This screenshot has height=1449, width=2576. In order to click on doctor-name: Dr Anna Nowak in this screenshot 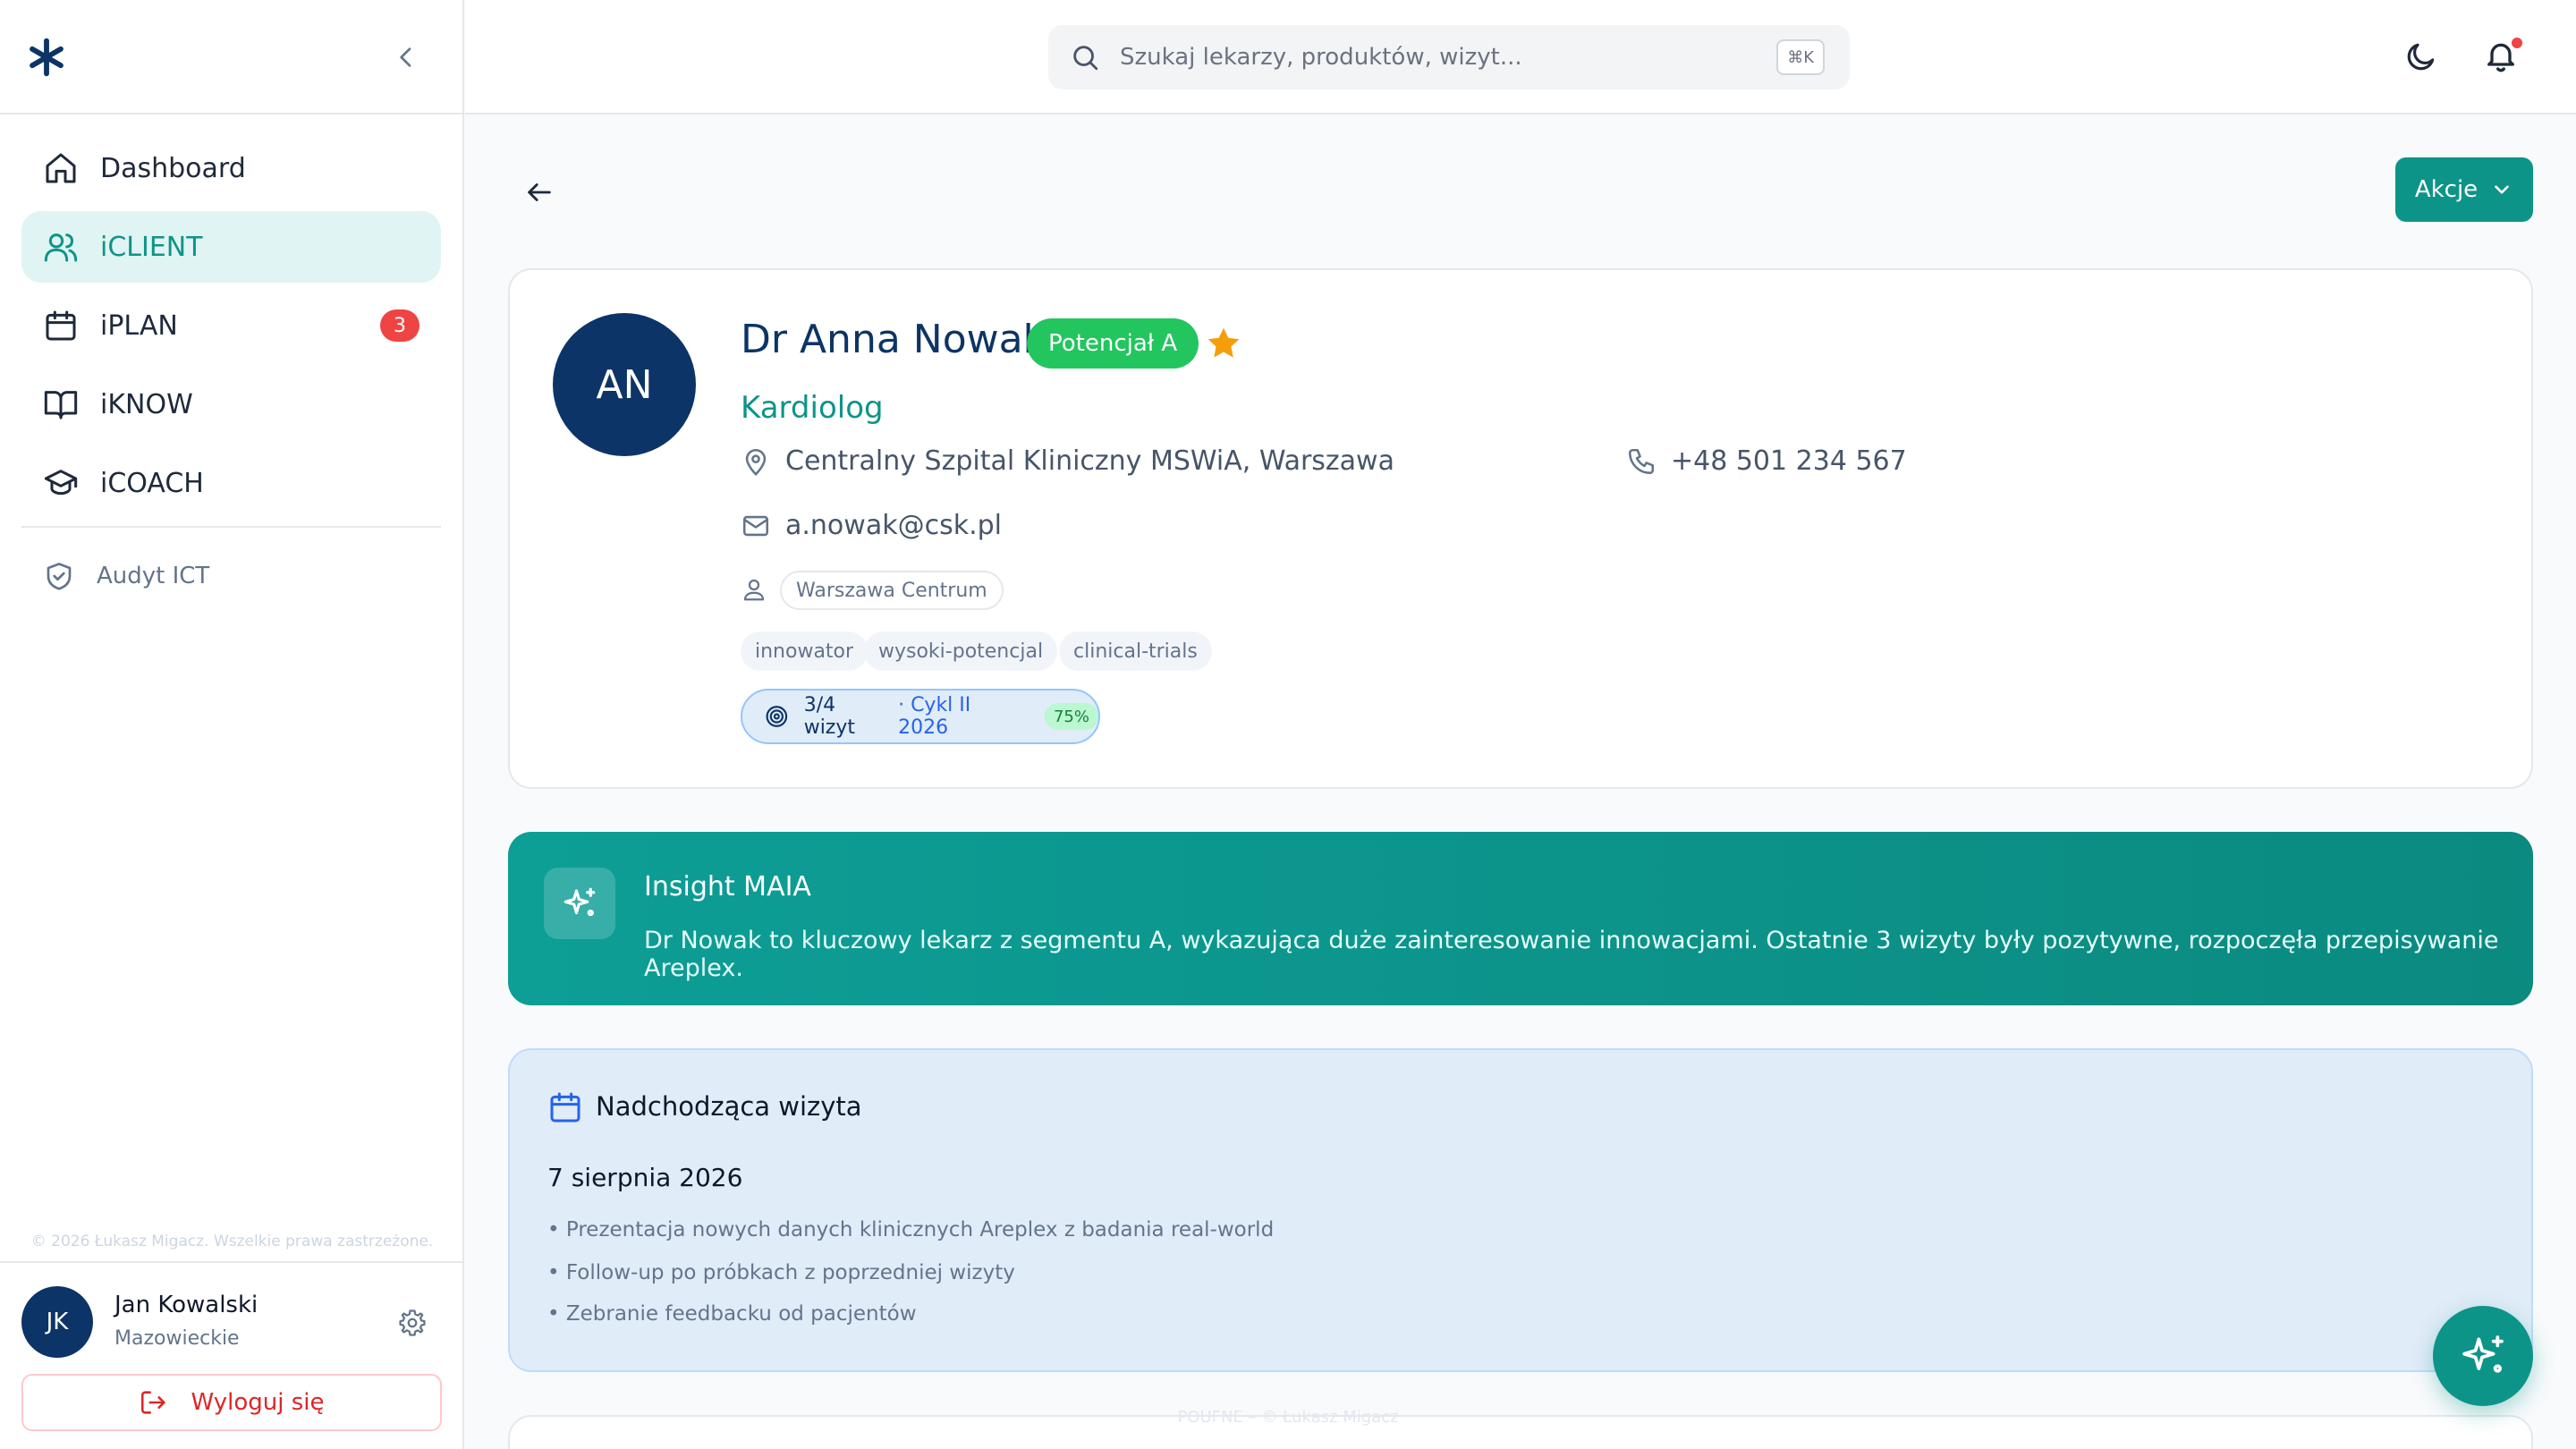, I will do `click(893, 339)`.